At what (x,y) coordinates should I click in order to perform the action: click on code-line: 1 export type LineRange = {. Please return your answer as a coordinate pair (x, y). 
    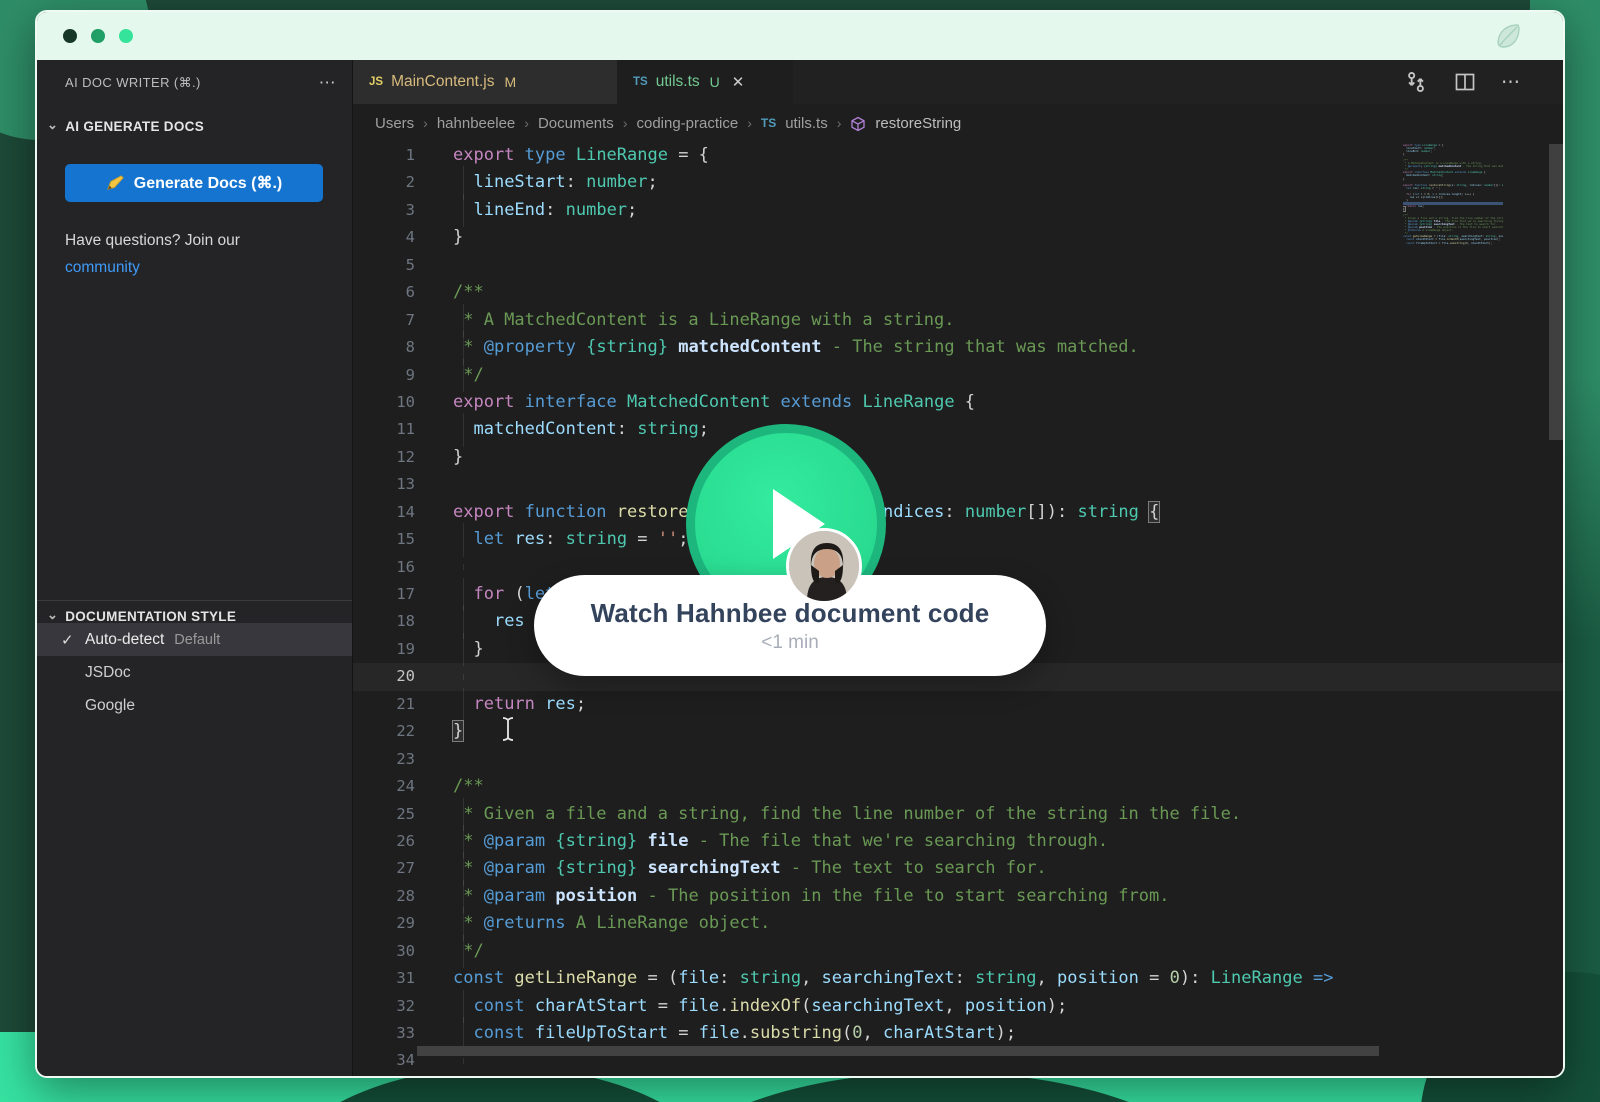
    Looking at the image, I should click on (958, 155).